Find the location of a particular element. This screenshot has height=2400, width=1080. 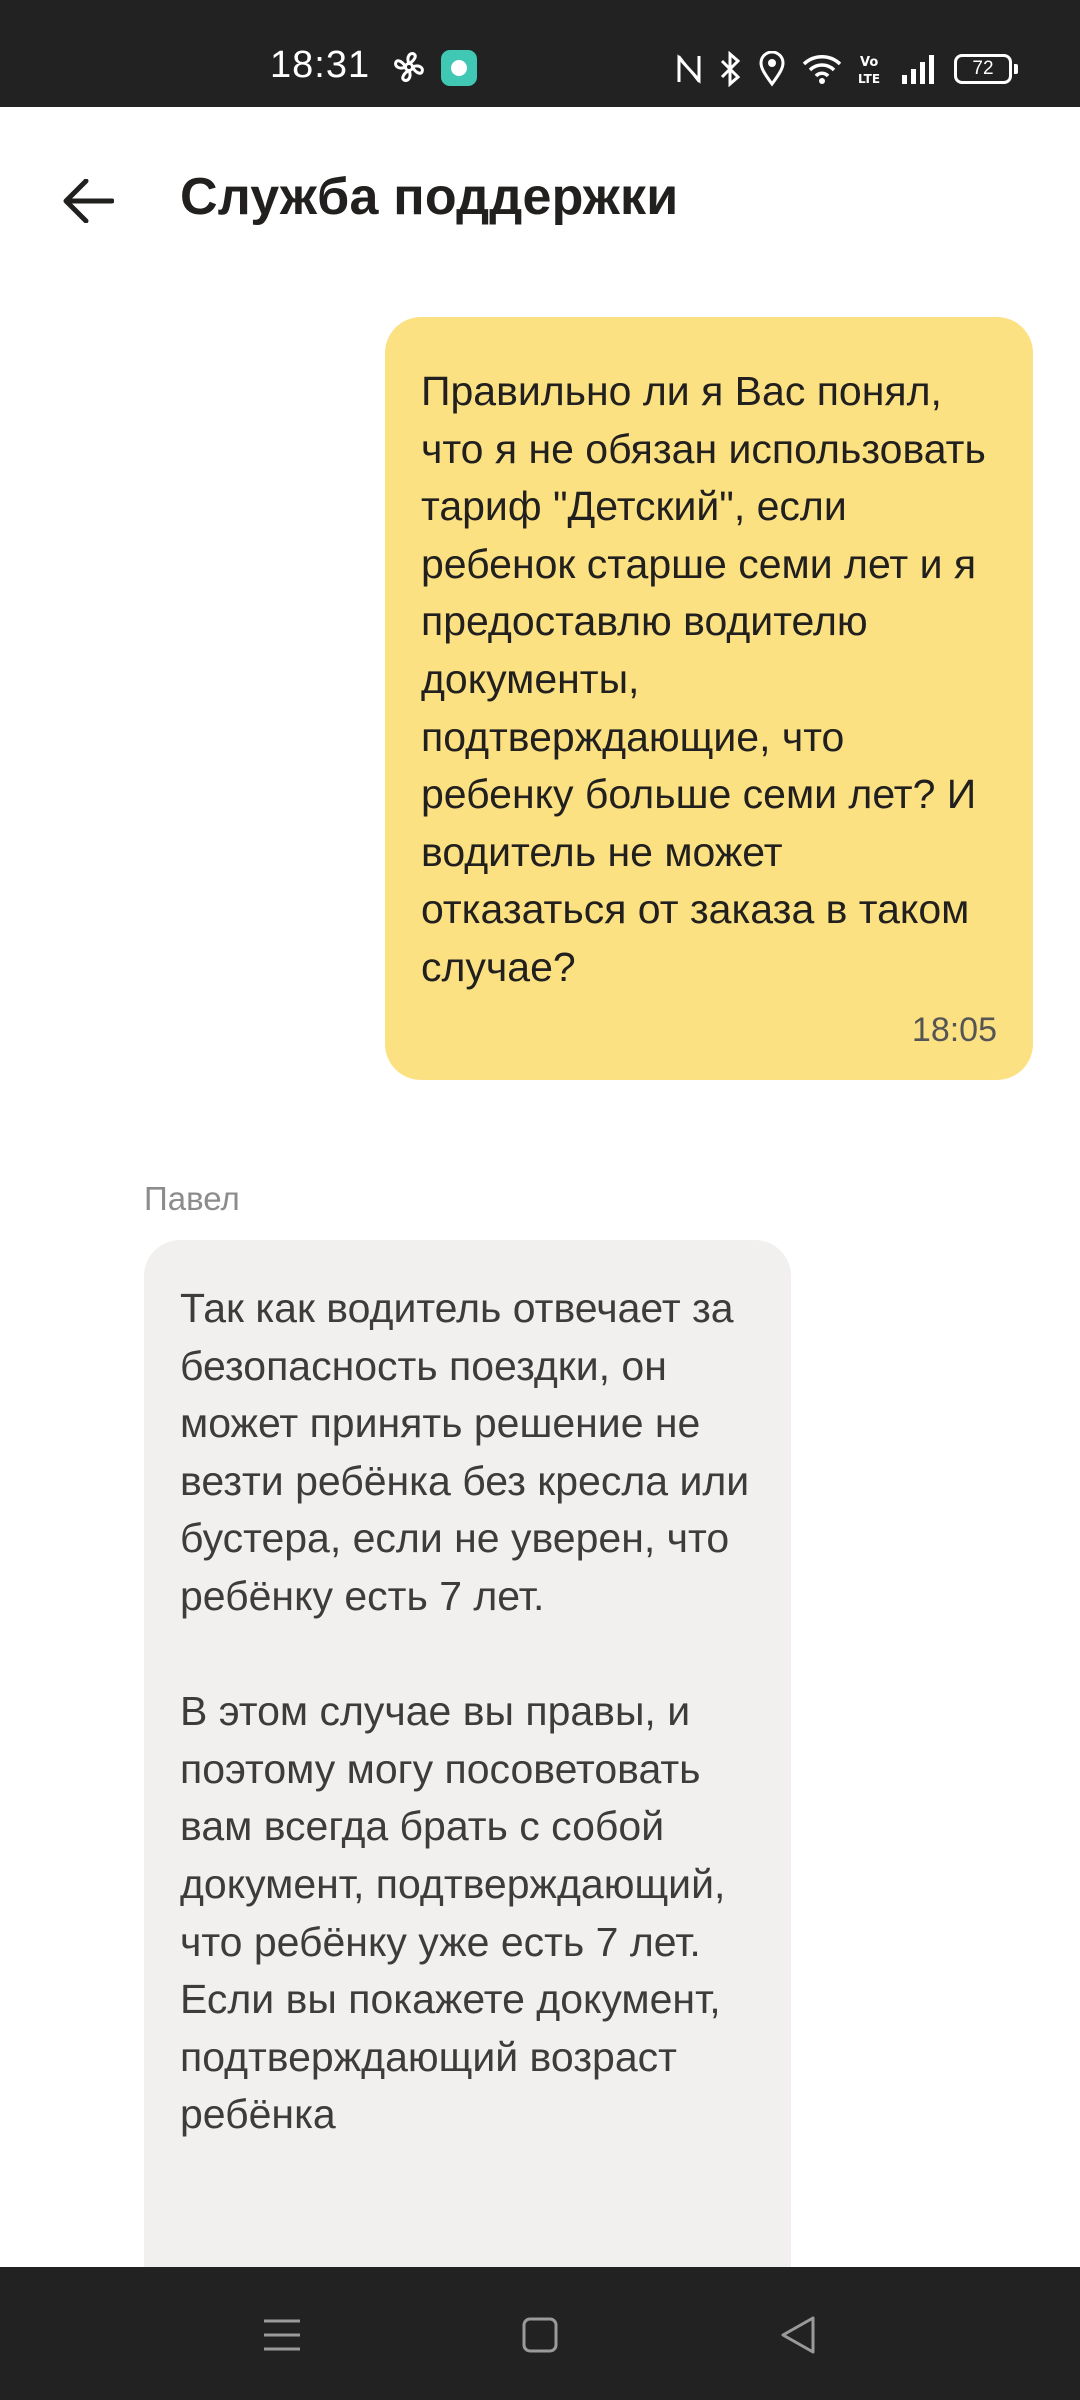

home-button is located at coordinates (540, 2335).